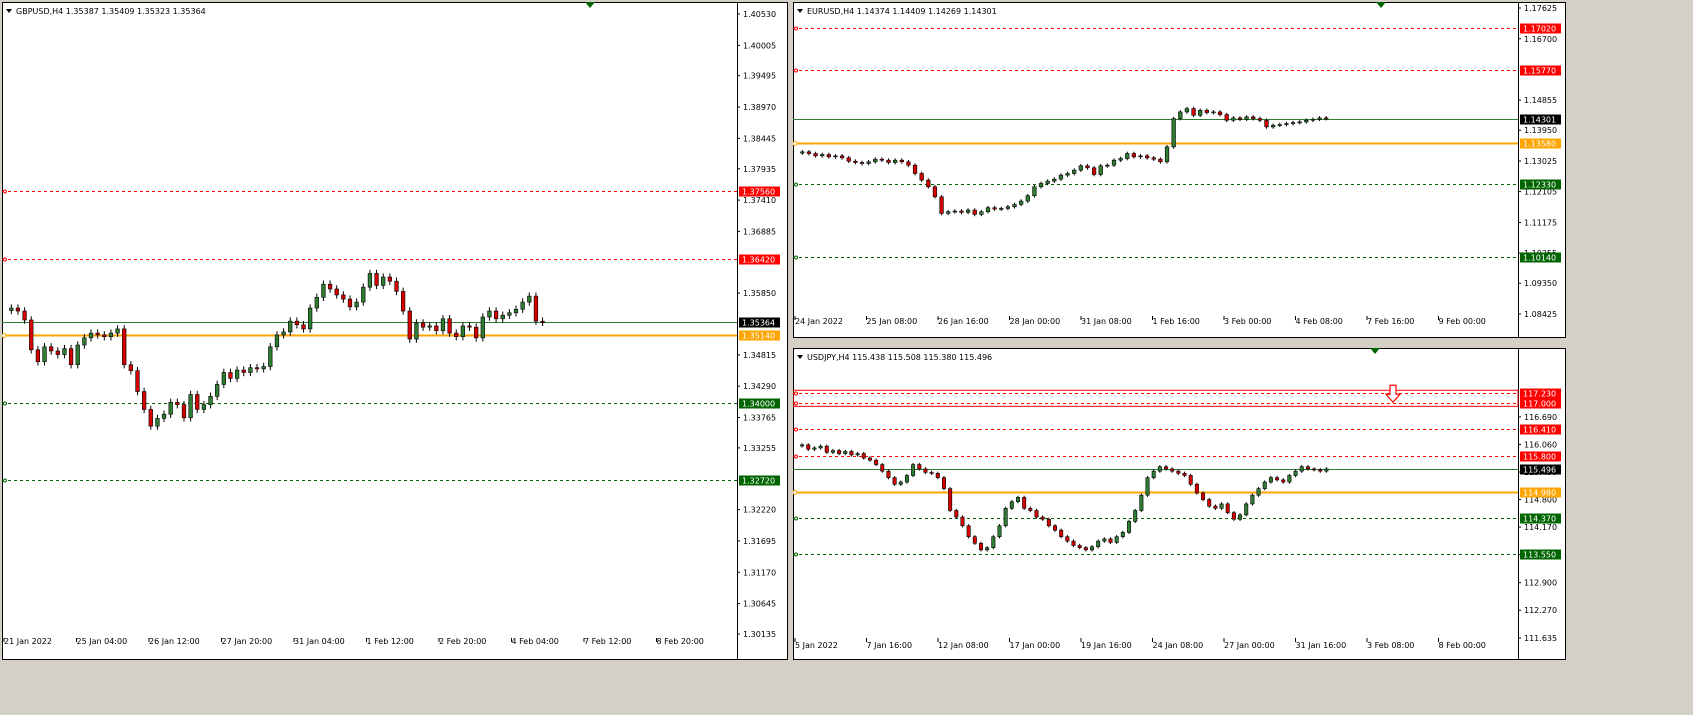  I want to click on y-tick-label: 1.36885, so click(759, 231).